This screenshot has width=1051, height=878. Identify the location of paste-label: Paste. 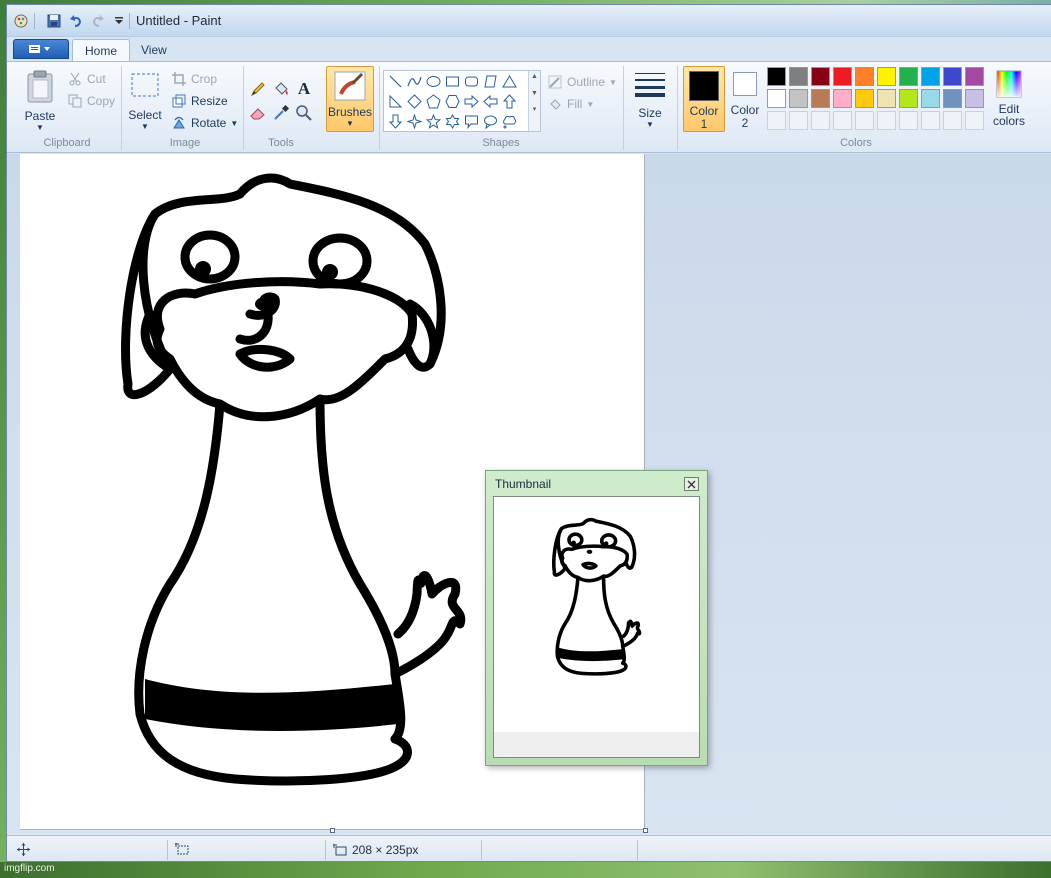
(40, 116).